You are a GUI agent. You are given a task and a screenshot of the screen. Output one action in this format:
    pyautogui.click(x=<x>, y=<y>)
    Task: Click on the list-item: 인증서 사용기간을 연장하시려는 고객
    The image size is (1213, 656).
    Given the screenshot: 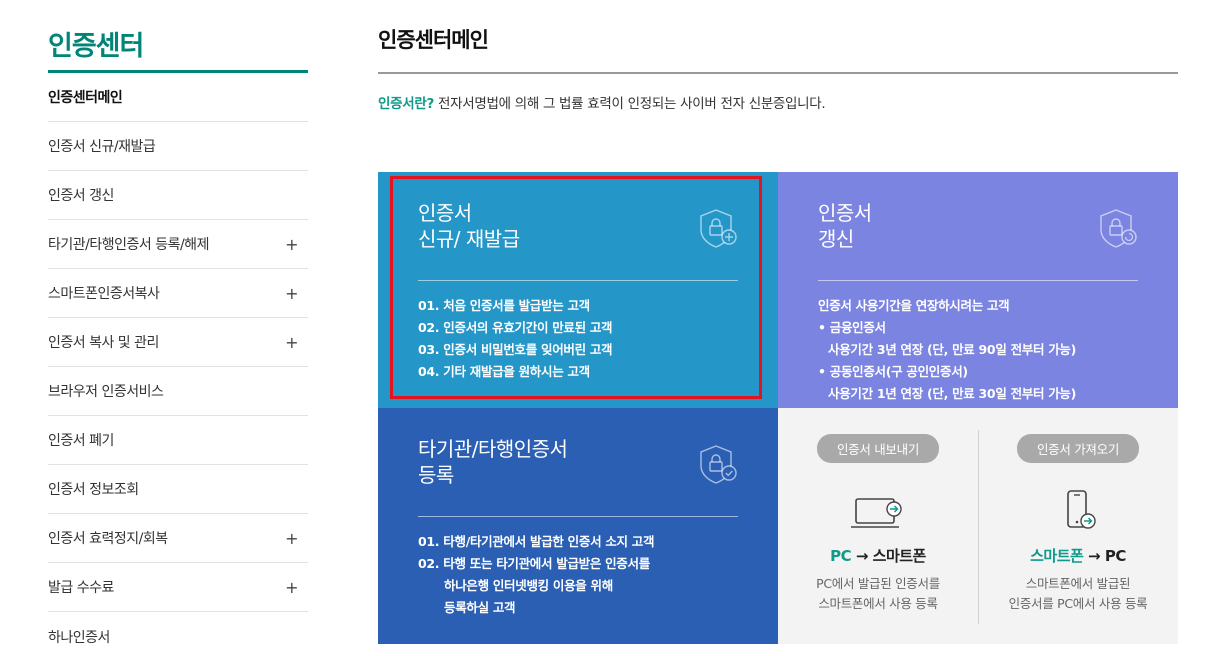 What is the action you would take?
    pyautogui.click(x=914, y=305)
    